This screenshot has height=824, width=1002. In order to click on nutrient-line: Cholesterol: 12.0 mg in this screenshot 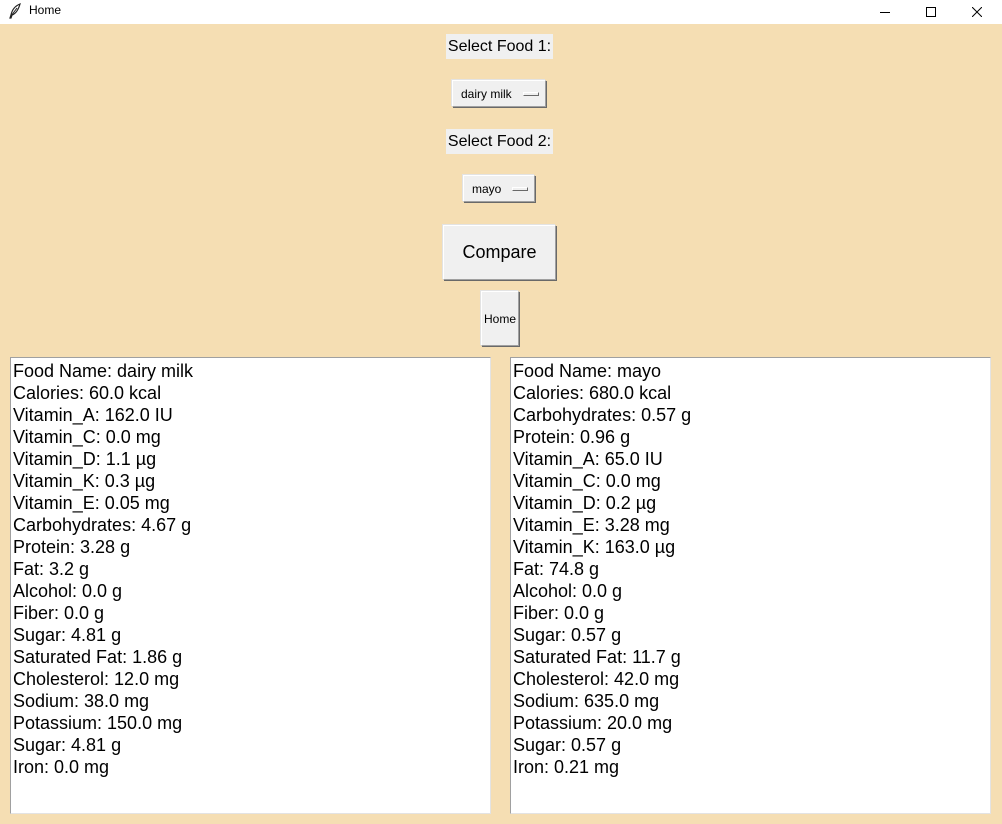, I will do `click(96, 679)`.